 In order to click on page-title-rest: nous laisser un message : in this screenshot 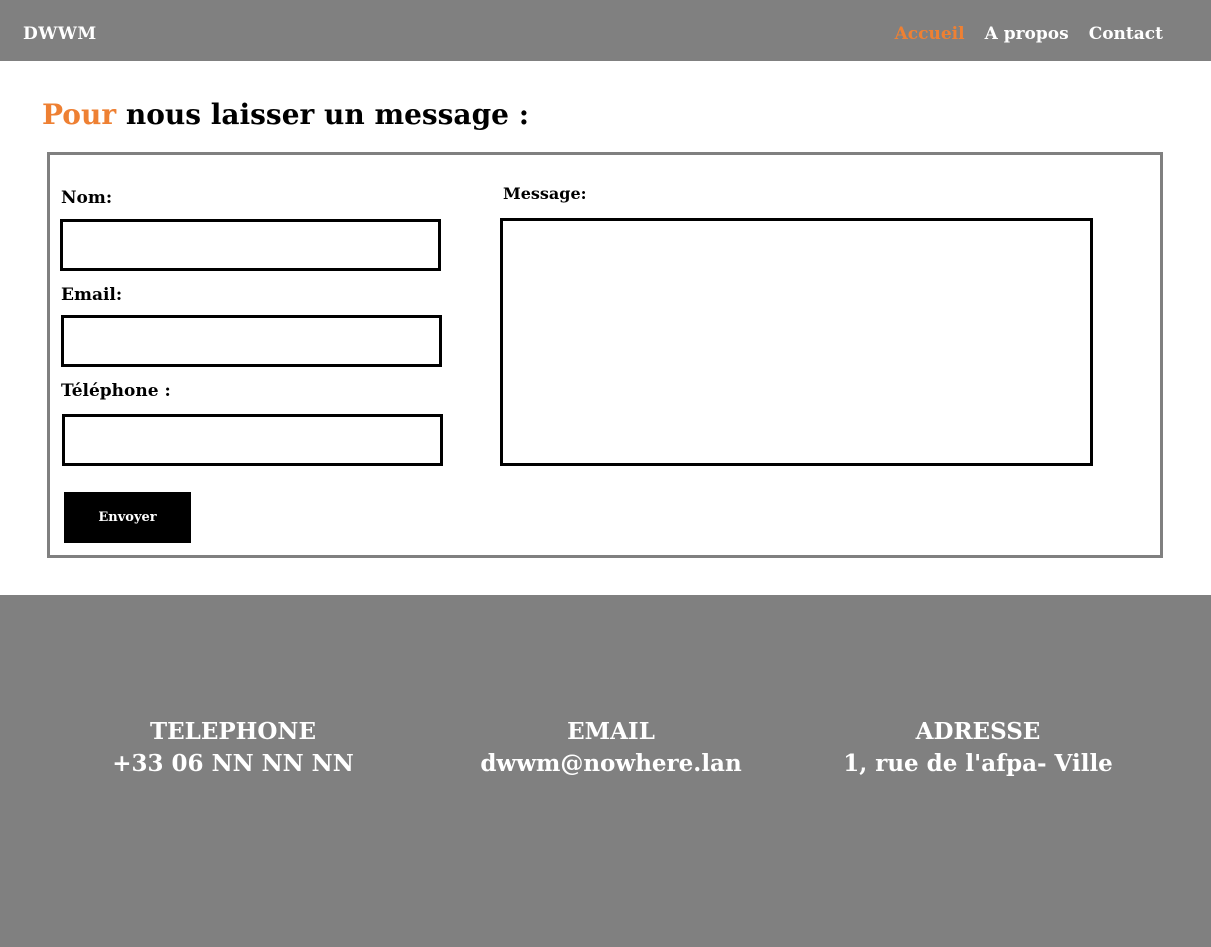, I will do `click(323, 114)`.